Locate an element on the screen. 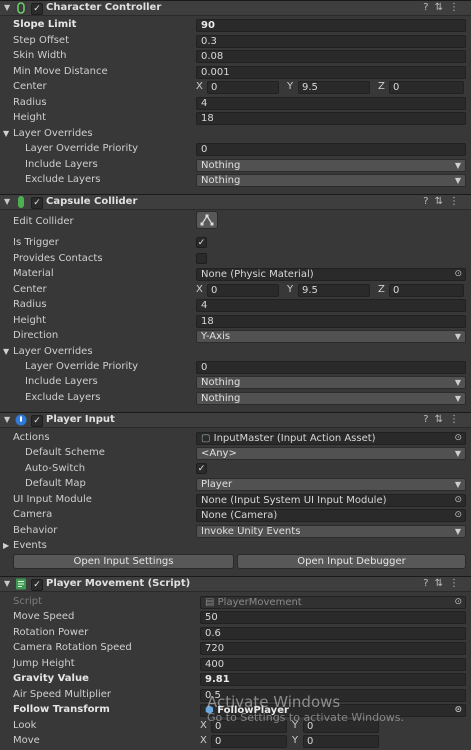  asset-icon: ▢ is located at coordinates (207, 438).